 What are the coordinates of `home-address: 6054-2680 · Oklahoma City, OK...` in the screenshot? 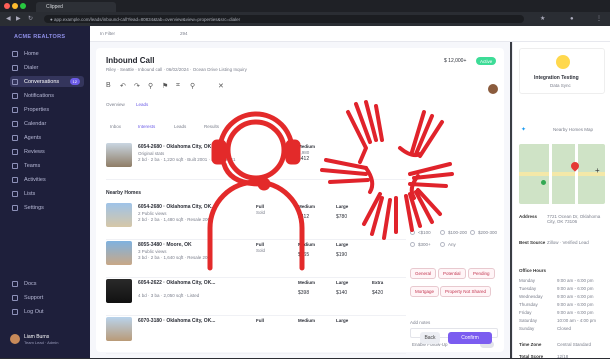 It's located at (177, 207).